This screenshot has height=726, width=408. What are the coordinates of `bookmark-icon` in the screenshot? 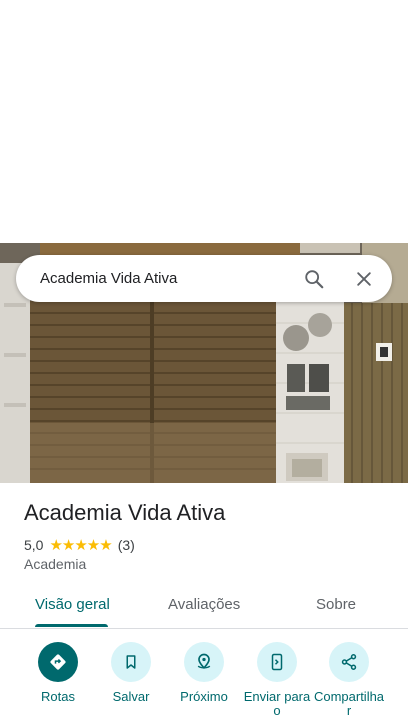 It's located at (131, 662).